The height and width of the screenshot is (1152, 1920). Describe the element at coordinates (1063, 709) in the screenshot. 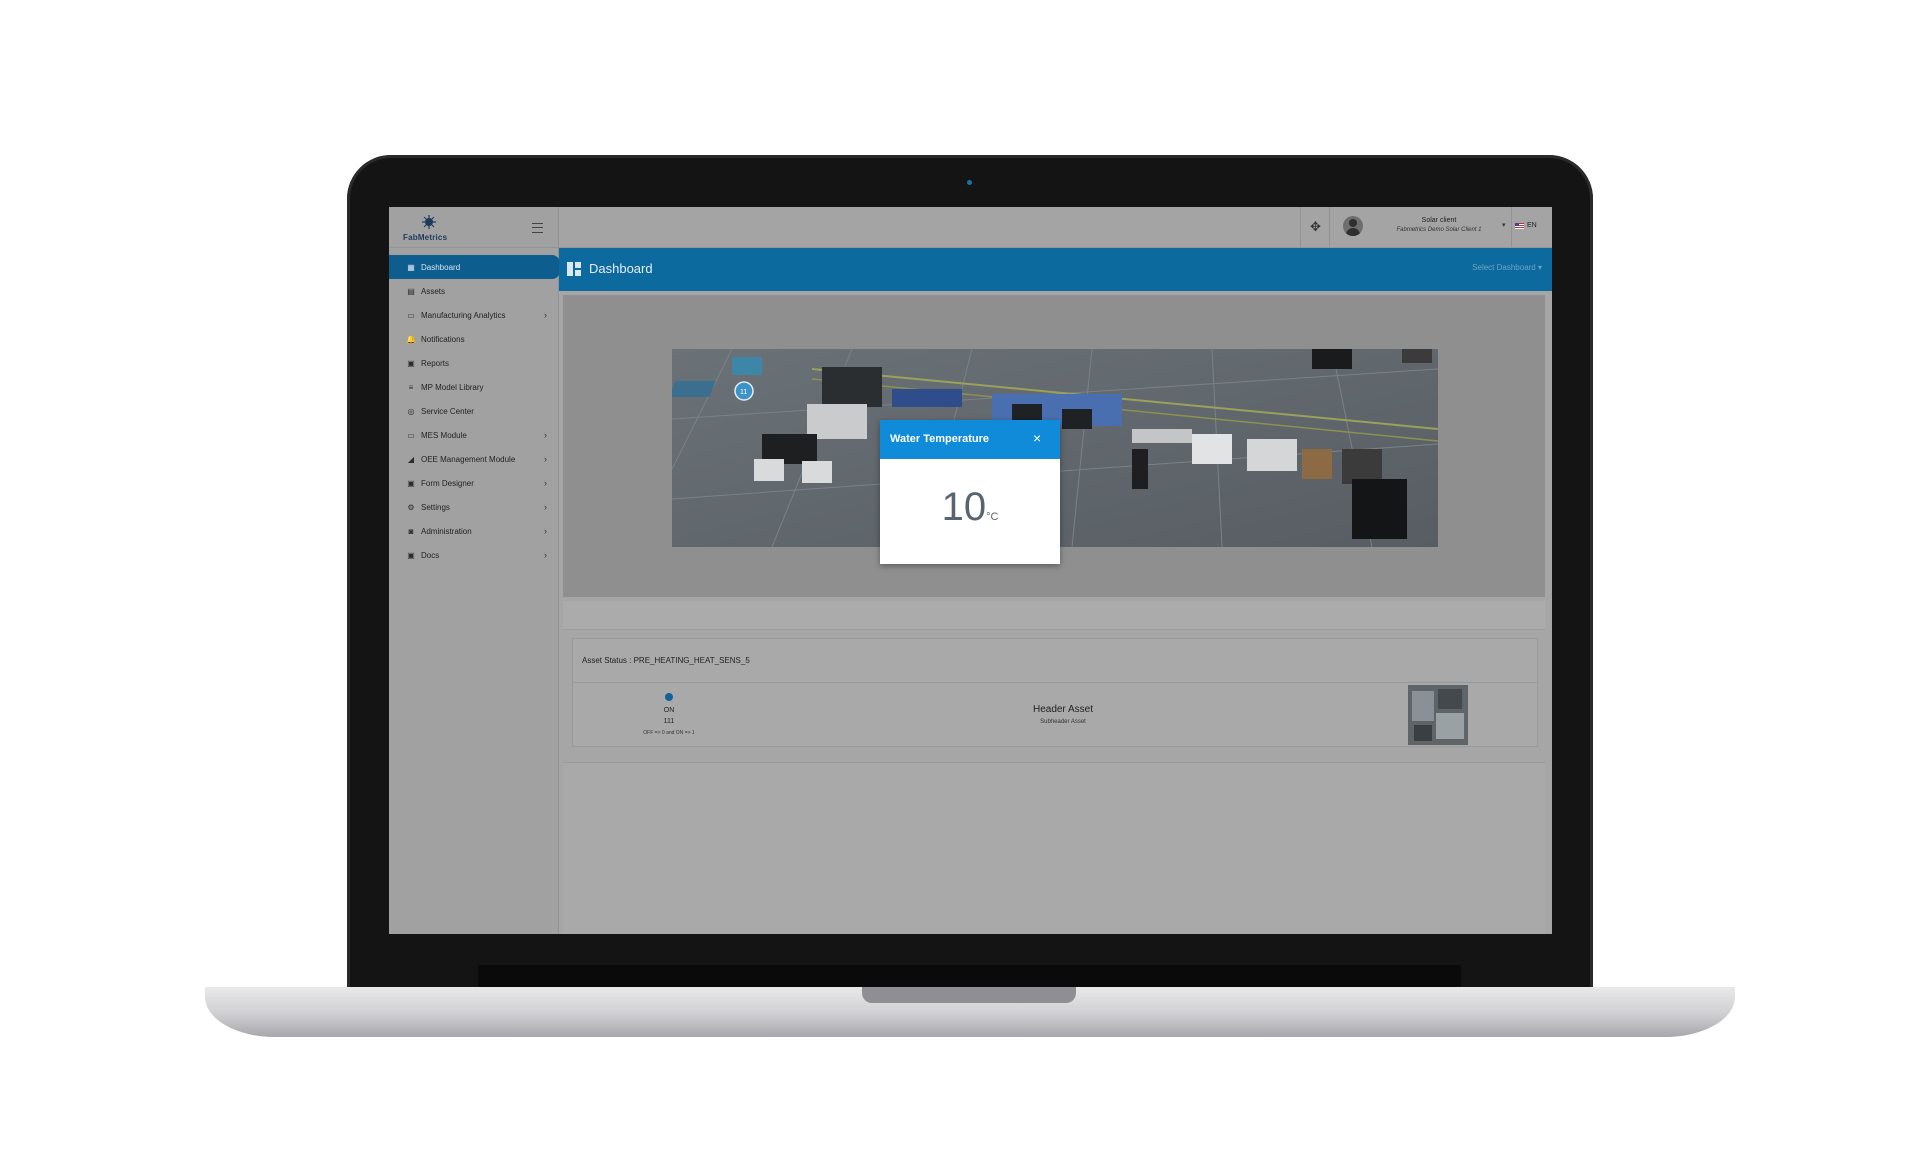

I see `asset-header: Header Asset` at that location.